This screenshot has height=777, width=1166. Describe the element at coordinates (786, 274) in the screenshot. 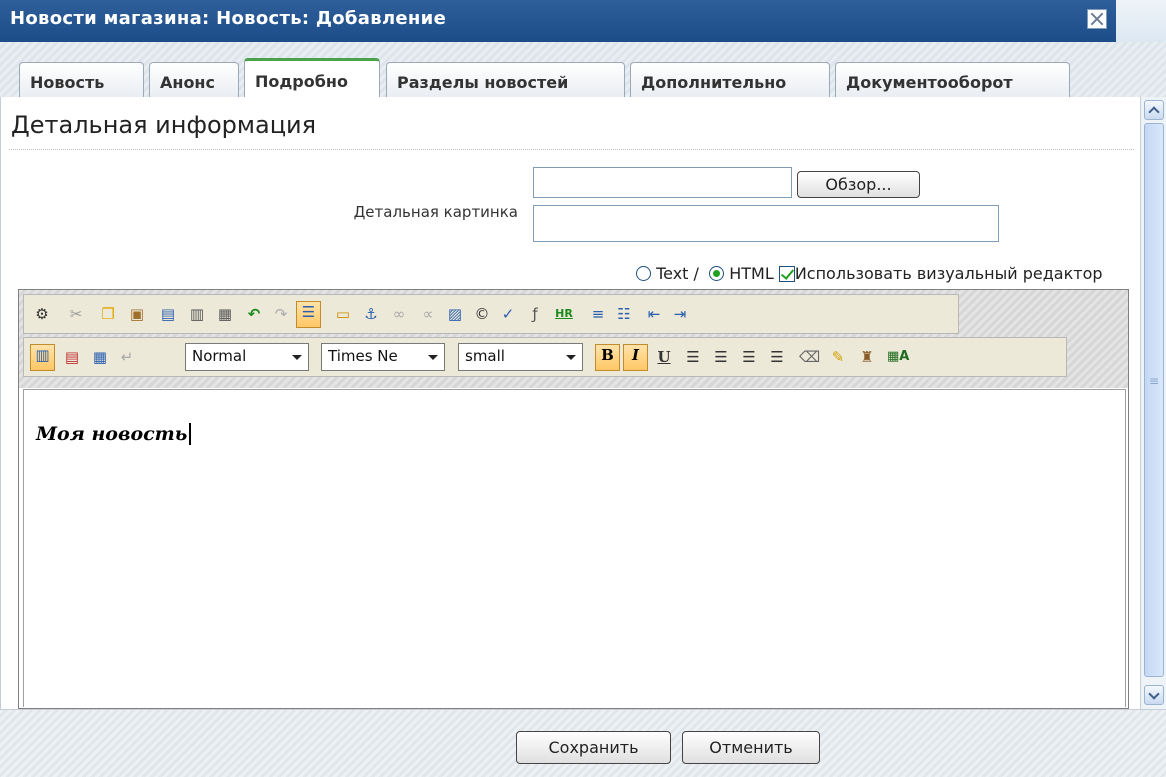

I see `visual-editor-checkbox` at that location.